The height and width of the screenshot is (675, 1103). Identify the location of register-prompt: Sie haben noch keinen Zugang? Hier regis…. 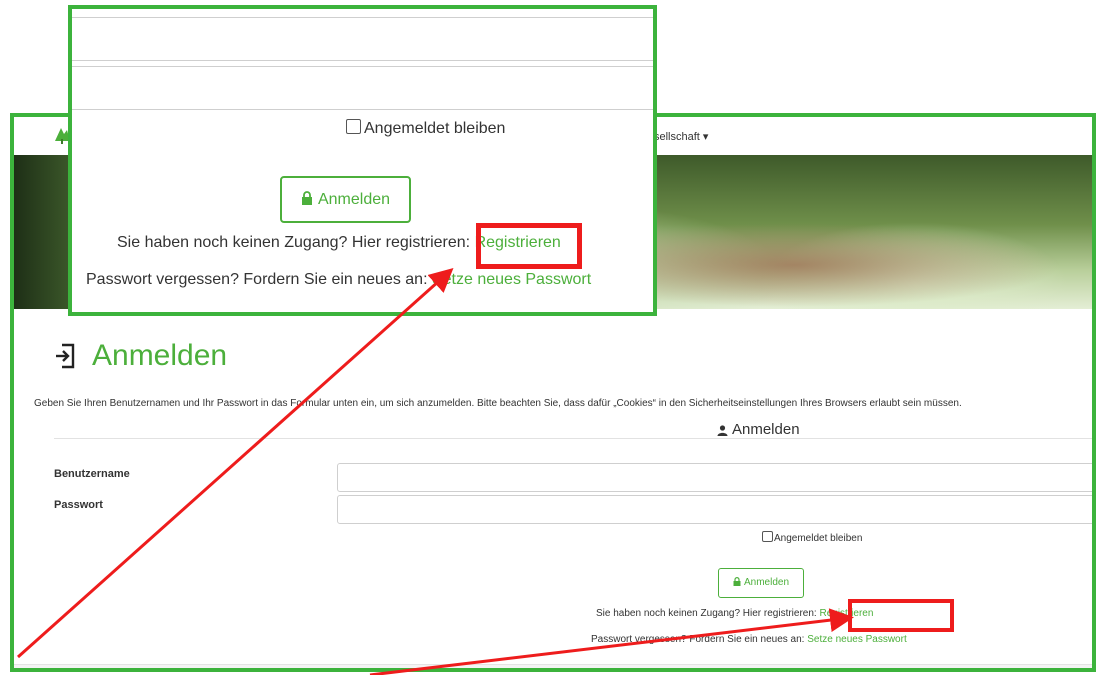
(706, 613).